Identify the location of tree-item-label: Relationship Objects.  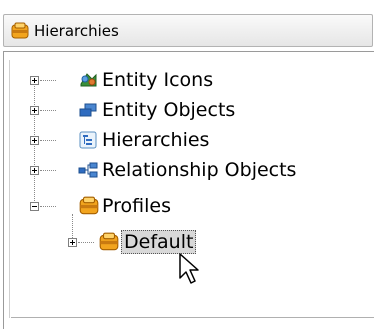
(199, 170).